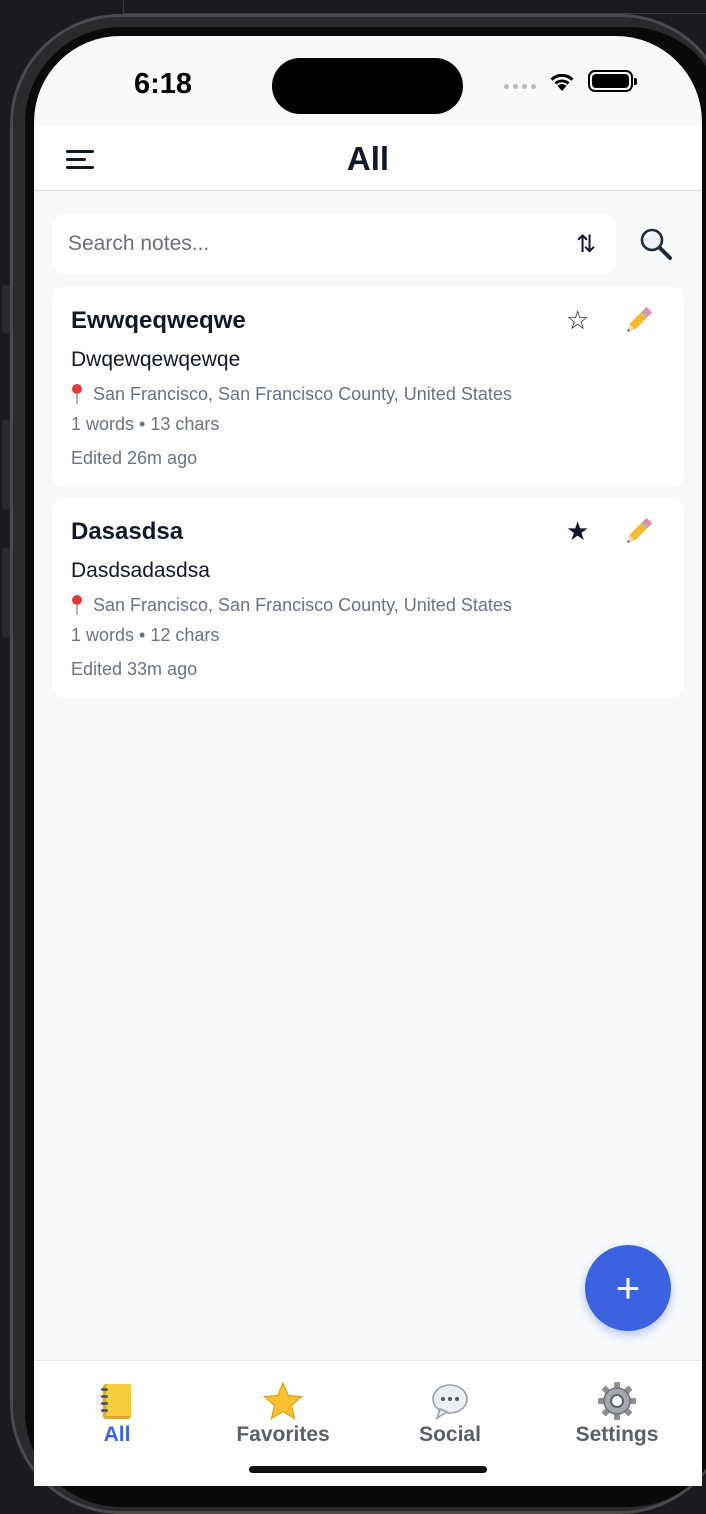 Image resolution: width=706 pixels, height=1514 pixels. Describe the element at coordinates (577, 320) in the screenshot. I see `favorite-star-icon: ☆` at that location.